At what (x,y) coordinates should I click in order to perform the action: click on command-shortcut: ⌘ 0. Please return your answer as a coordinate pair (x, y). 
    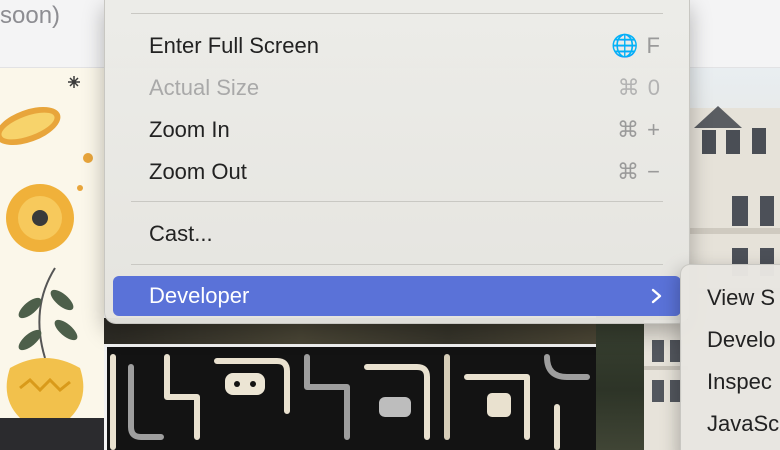
    Looking at the image, I should click on (639, 87).